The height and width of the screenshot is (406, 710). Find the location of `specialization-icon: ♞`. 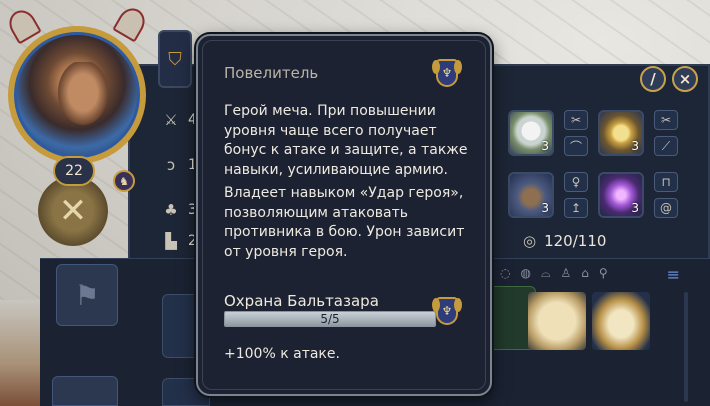

specialization-icon: ♞ is located at coordinates (124, 181).